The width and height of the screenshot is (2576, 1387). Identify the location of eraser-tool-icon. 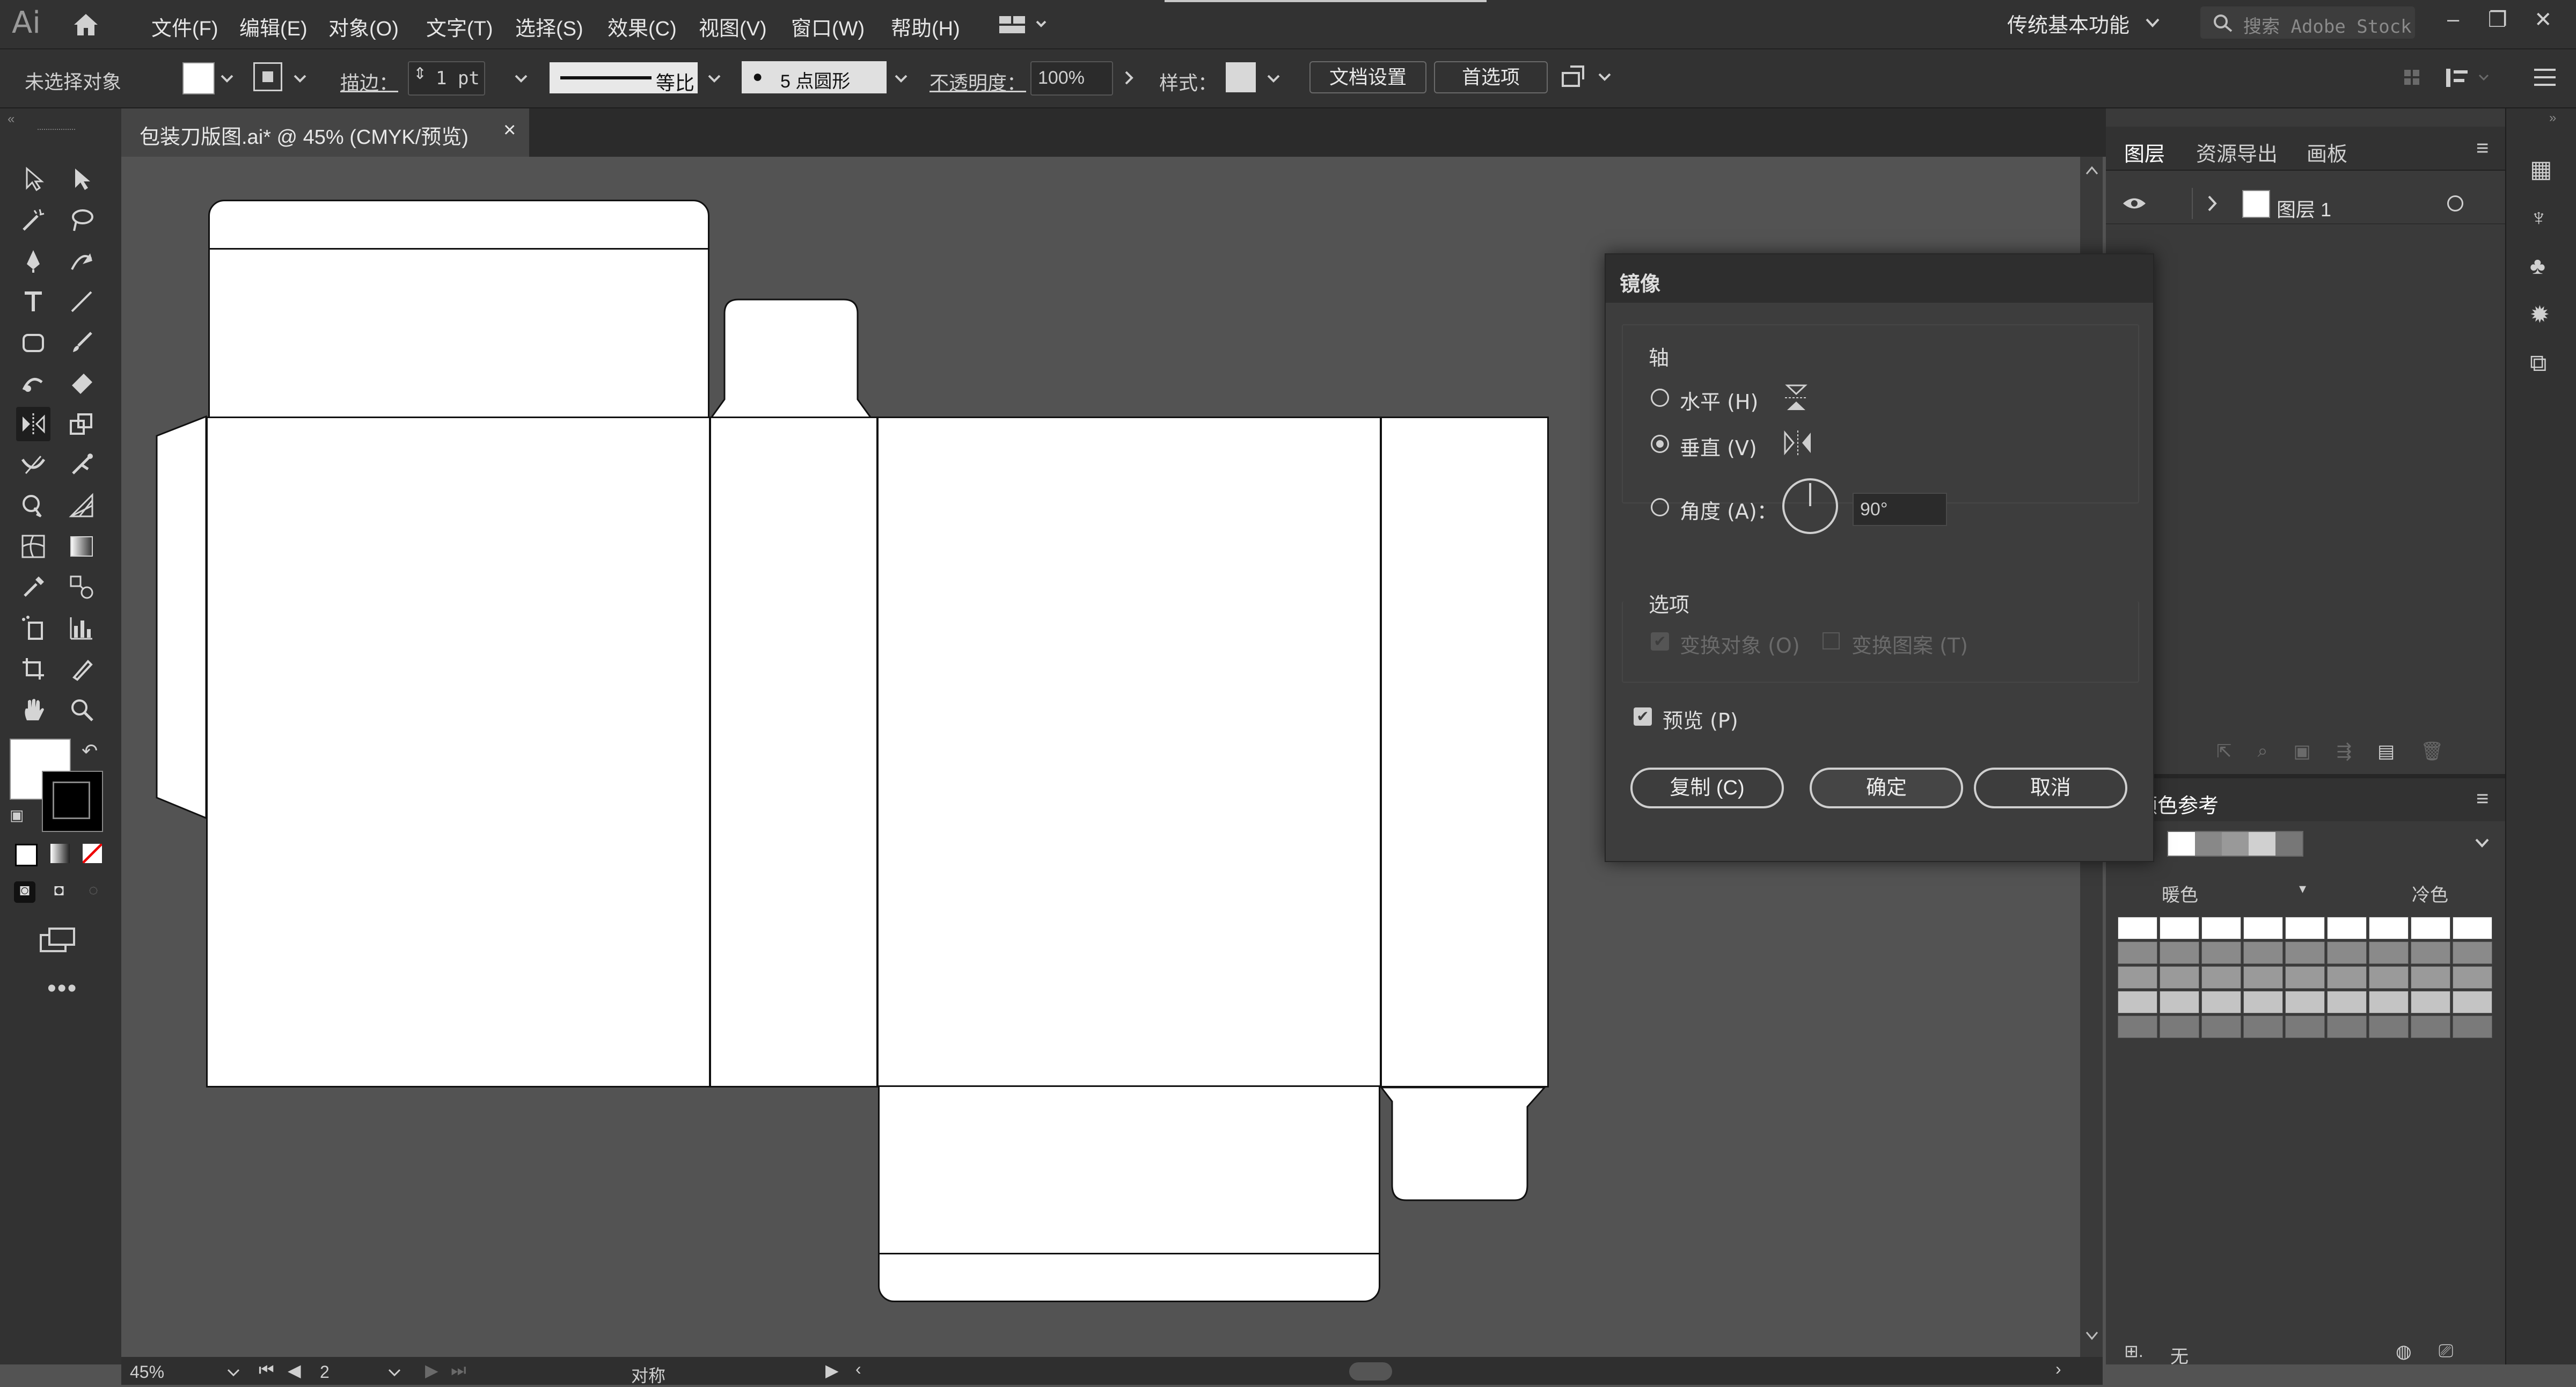
(81, 383).